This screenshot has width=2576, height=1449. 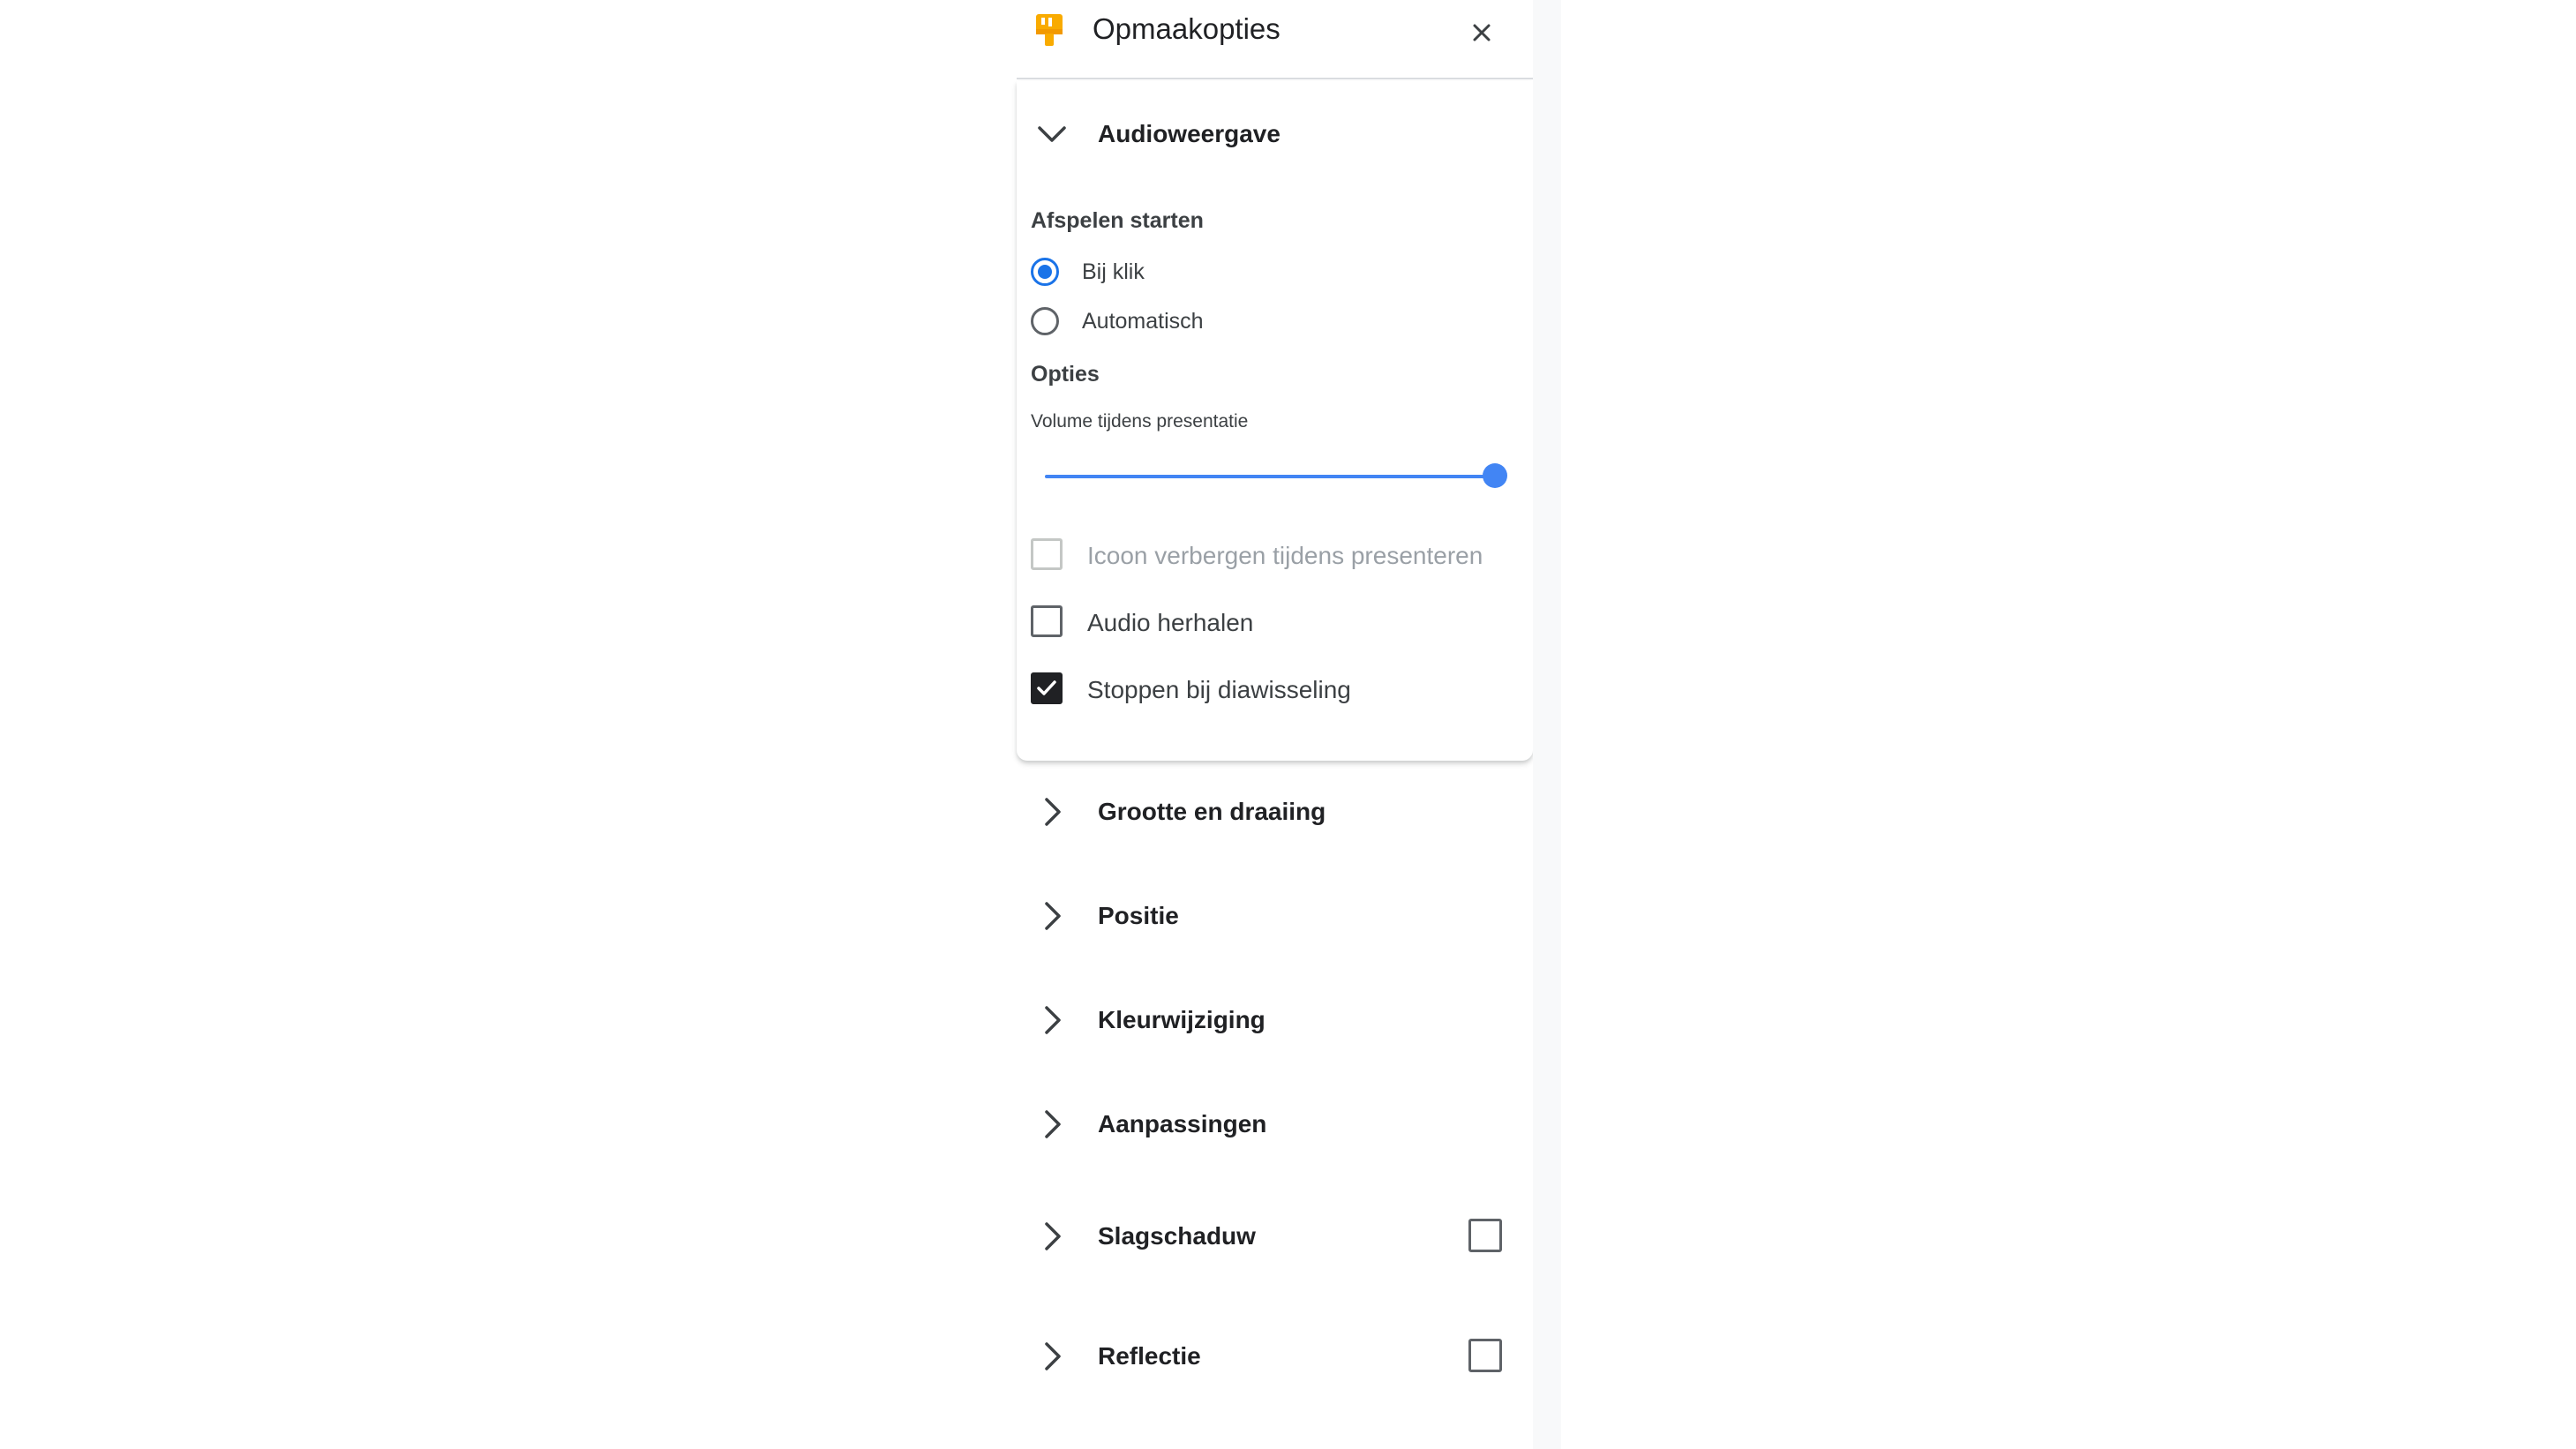 What do you see at coordinates (1275, 1356) in the screenshot?
I see `section-reflection: Reflectie` at bounding box center [1275, 1356].